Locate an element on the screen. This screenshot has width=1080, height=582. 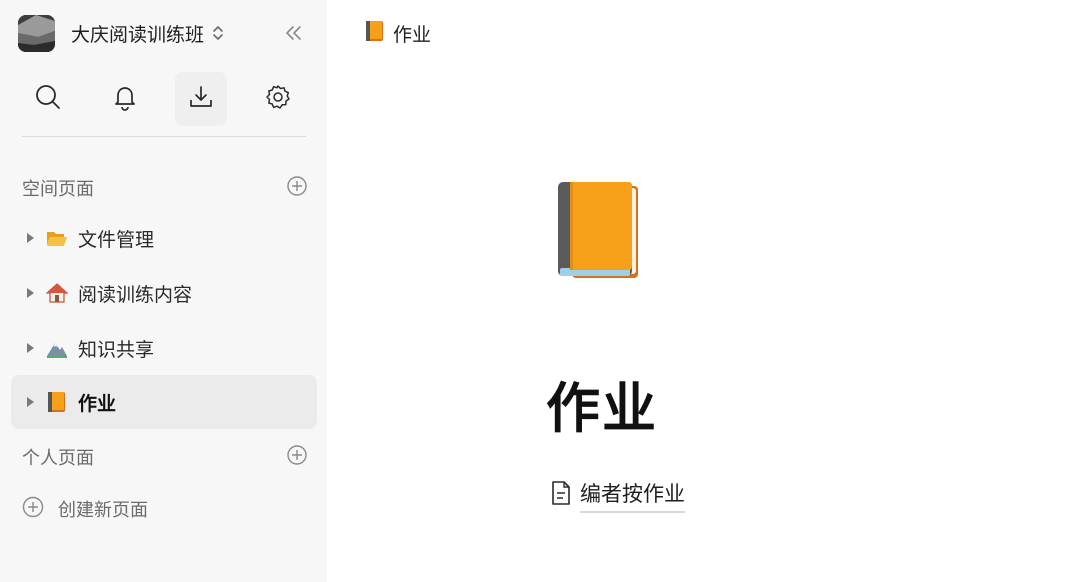
download-icon is located at coordinates (201, 99).